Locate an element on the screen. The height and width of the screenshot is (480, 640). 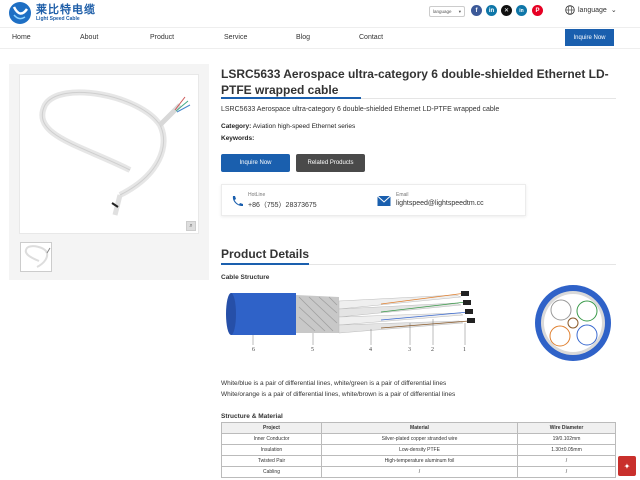
table-cell: Silver-plated copper stranded wire is located at coordinates (419, 439).